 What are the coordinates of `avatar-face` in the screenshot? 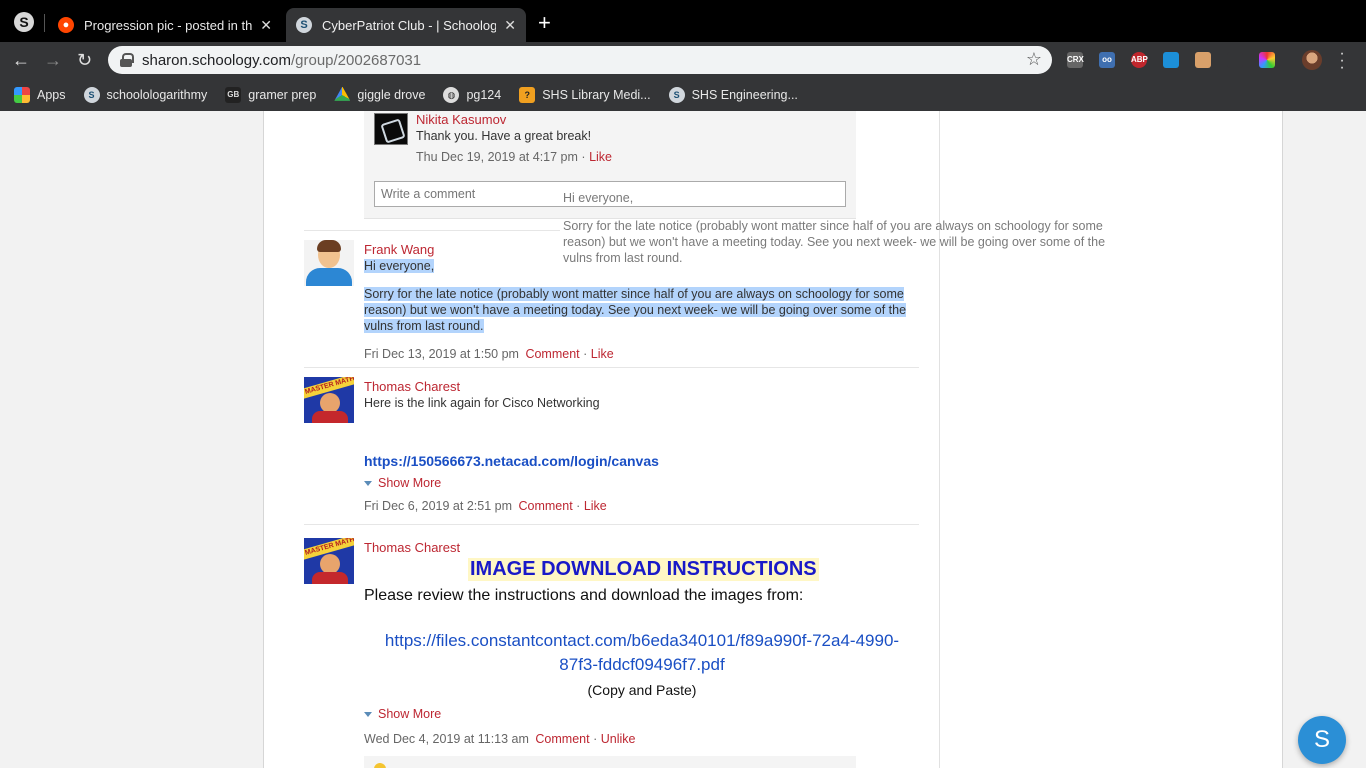 It's located at (330, 403).